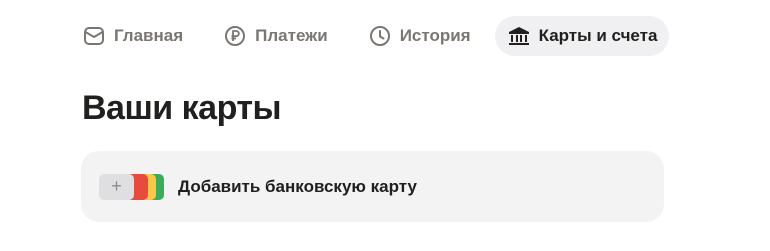  What do you see at coordinates (94, 36) in the screenshot?
I see `home-icon` at bounding box center [94, 36].